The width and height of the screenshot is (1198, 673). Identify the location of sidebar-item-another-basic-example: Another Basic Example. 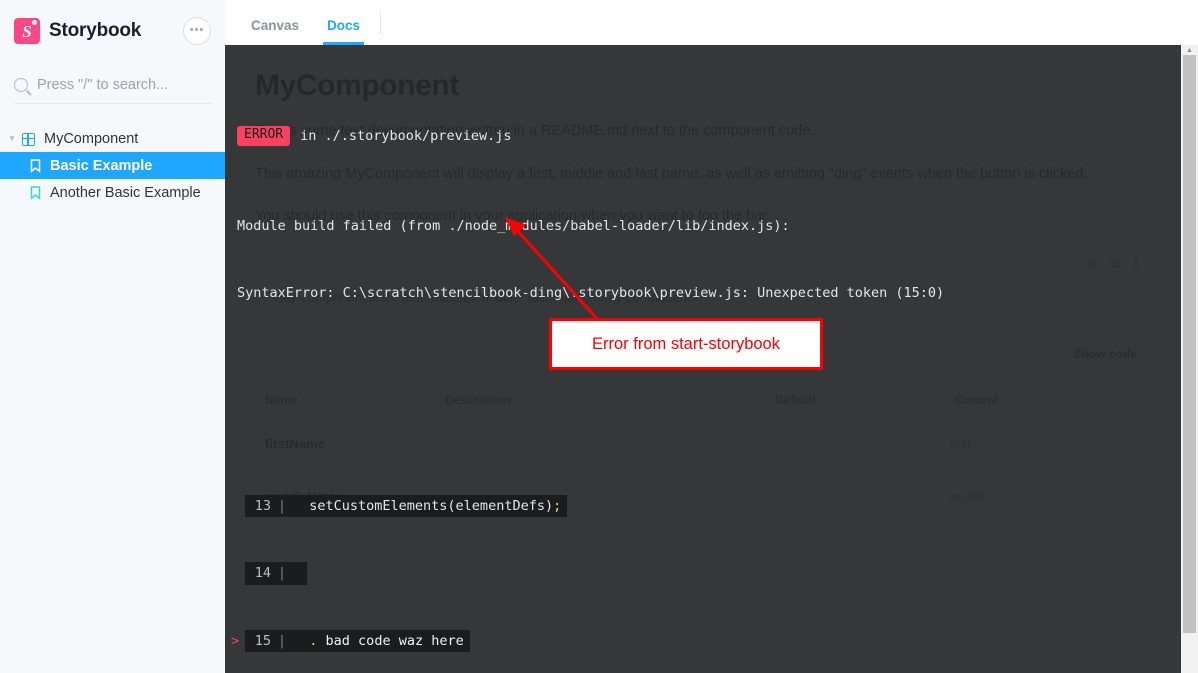
(112, 192).